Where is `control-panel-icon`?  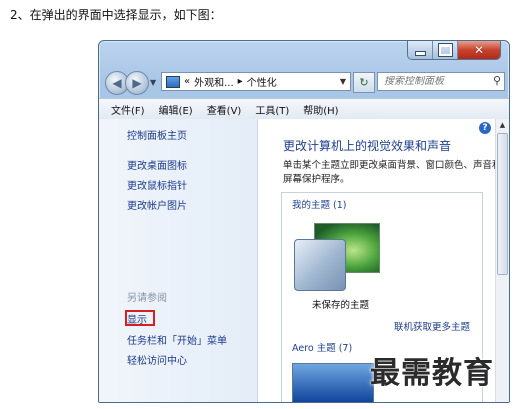
control-panel-icon is located at coordinates (173, 81).